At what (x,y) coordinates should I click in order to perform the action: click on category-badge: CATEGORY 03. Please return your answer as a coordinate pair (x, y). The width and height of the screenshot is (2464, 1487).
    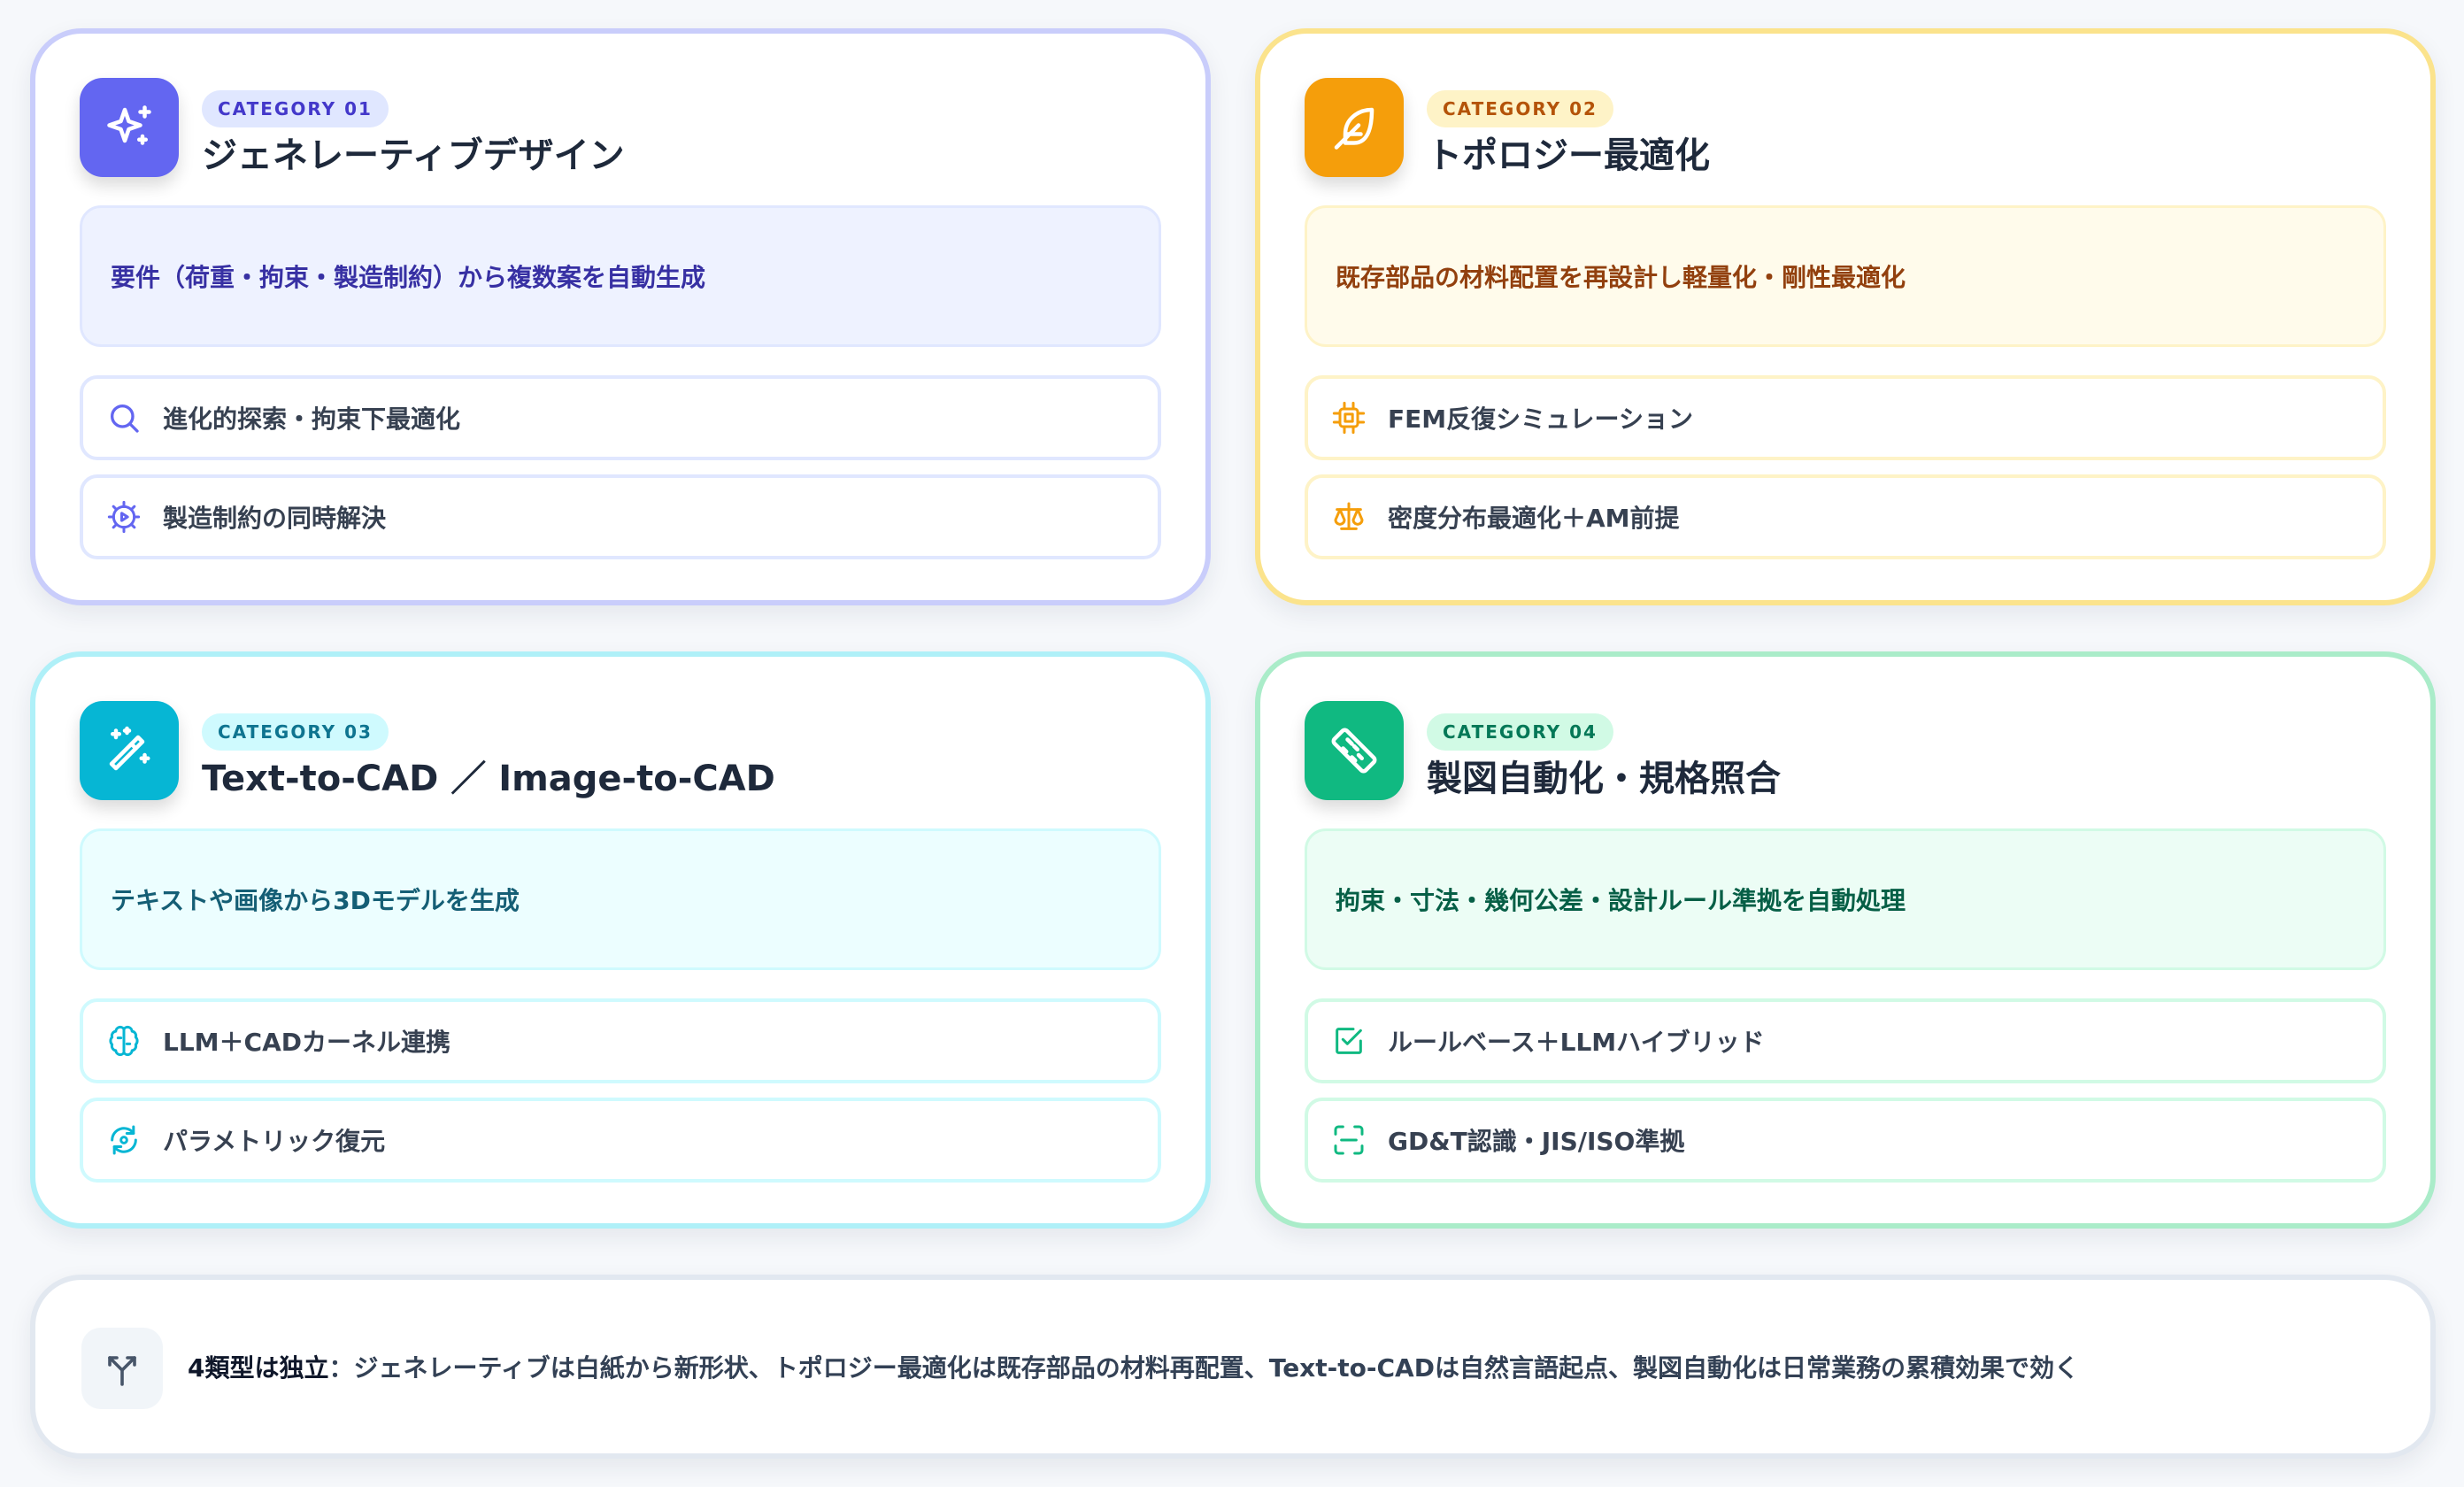
    Looking at the image, I should click on (296, 732).